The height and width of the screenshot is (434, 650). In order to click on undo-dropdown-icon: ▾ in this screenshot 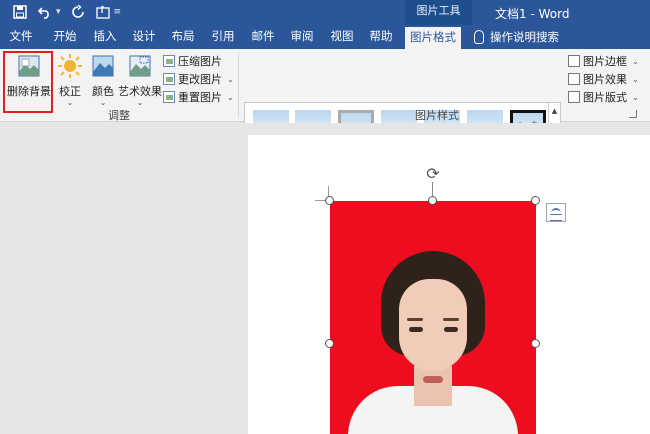, I will do `click(58, 12)`.